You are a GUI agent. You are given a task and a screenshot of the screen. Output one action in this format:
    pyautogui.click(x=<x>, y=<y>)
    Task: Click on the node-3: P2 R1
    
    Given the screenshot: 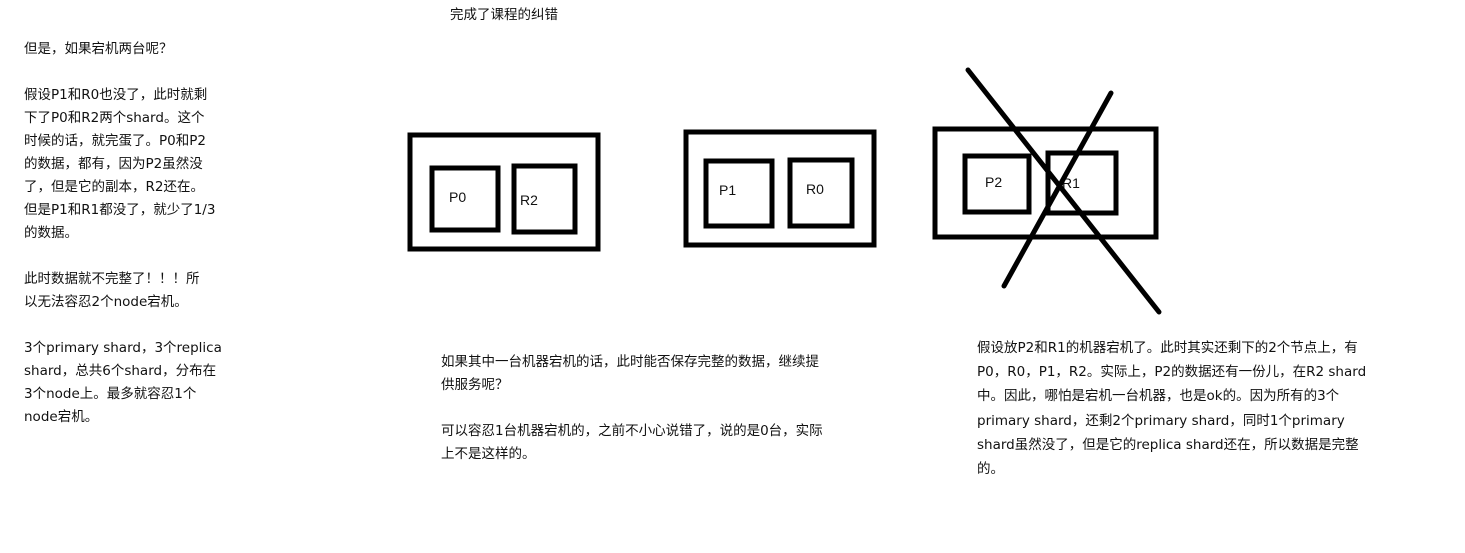 What is the action you would take?
    pyautogui.click(x=1047, y=191)
    